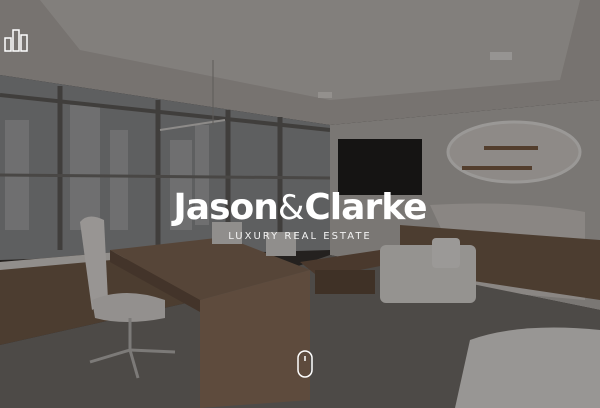  I want to click on mouse-scroll-icon, so click(305, 364).